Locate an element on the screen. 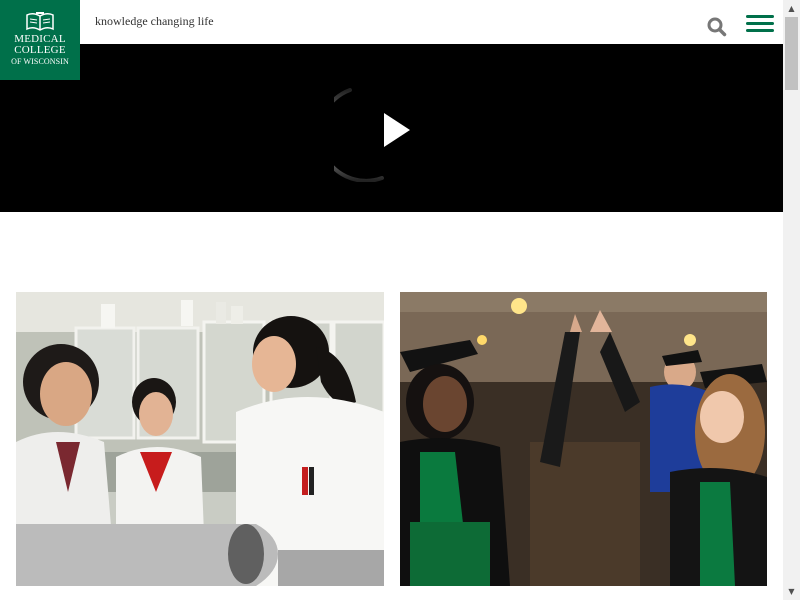 Image resolution: width=800 pixels, height=600 pixels. logo-line-2: COLLEGE is located at coordinates (40, 50).